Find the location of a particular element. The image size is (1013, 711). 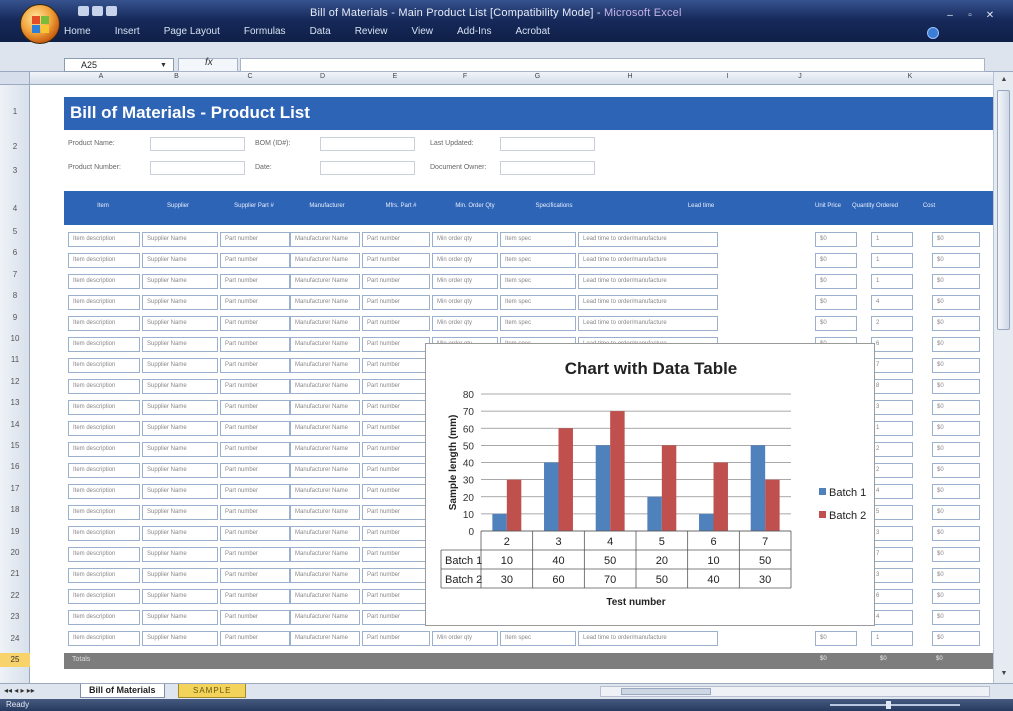

undo-icon is located at coordinates (97, 11).